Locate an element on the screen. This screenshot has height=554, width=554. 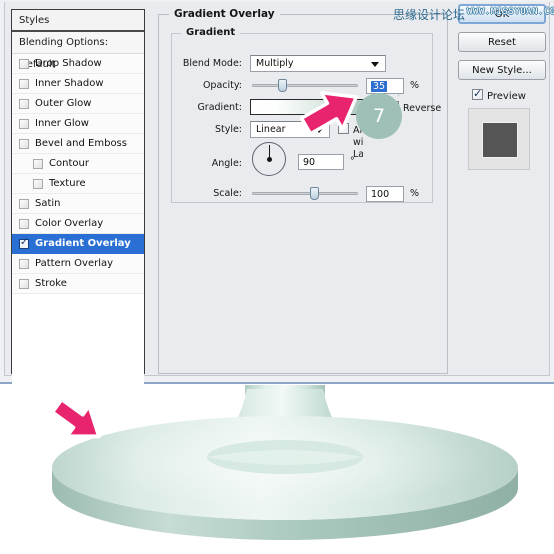
angle-dial is located at coordinates (269, 159).